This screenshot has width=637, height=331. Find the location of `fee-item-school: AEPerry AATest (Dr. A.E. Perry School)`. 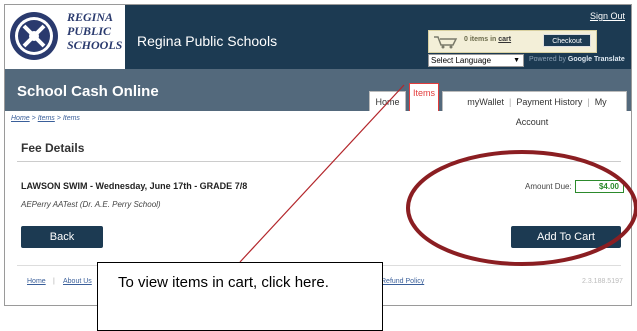

fee-item-school: AEPerry AATest (Dr. A.E. Perry School) is located at coordinates (91, 204).